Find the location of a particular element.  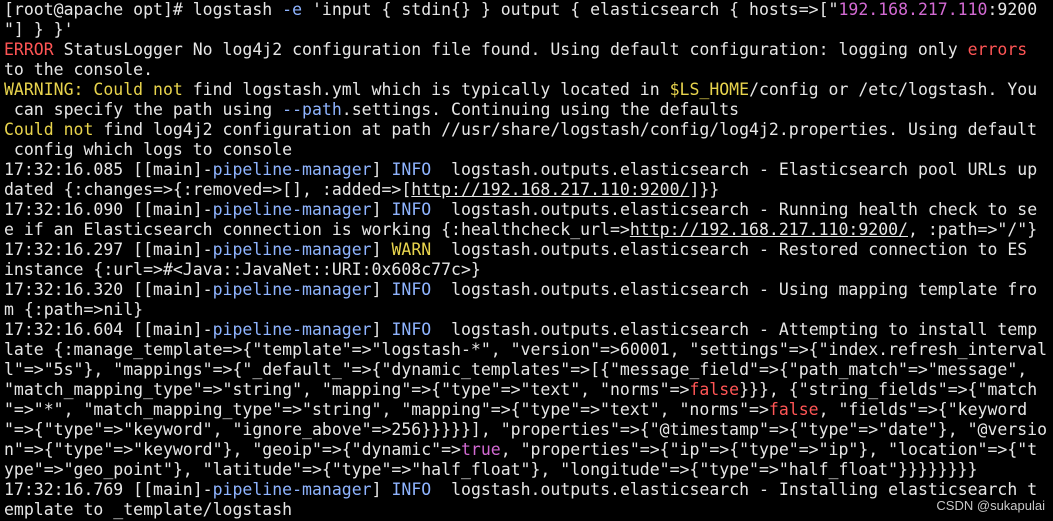

terminal-text: --path is located at coordinates (312, 109).